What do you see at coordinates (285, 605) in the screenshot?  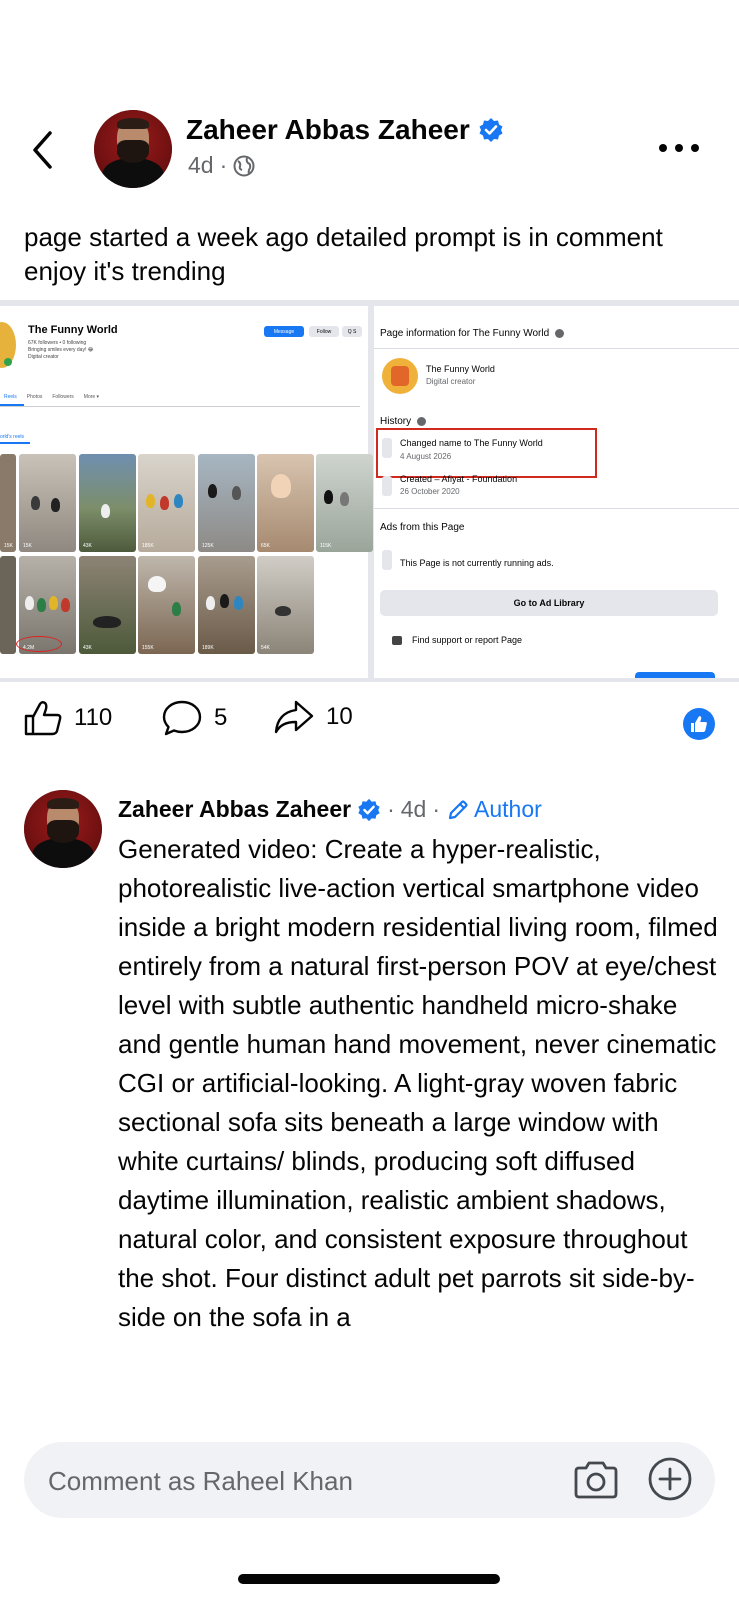 I see `reel-thumbnail: 54K` at bounding box center [285, 605].